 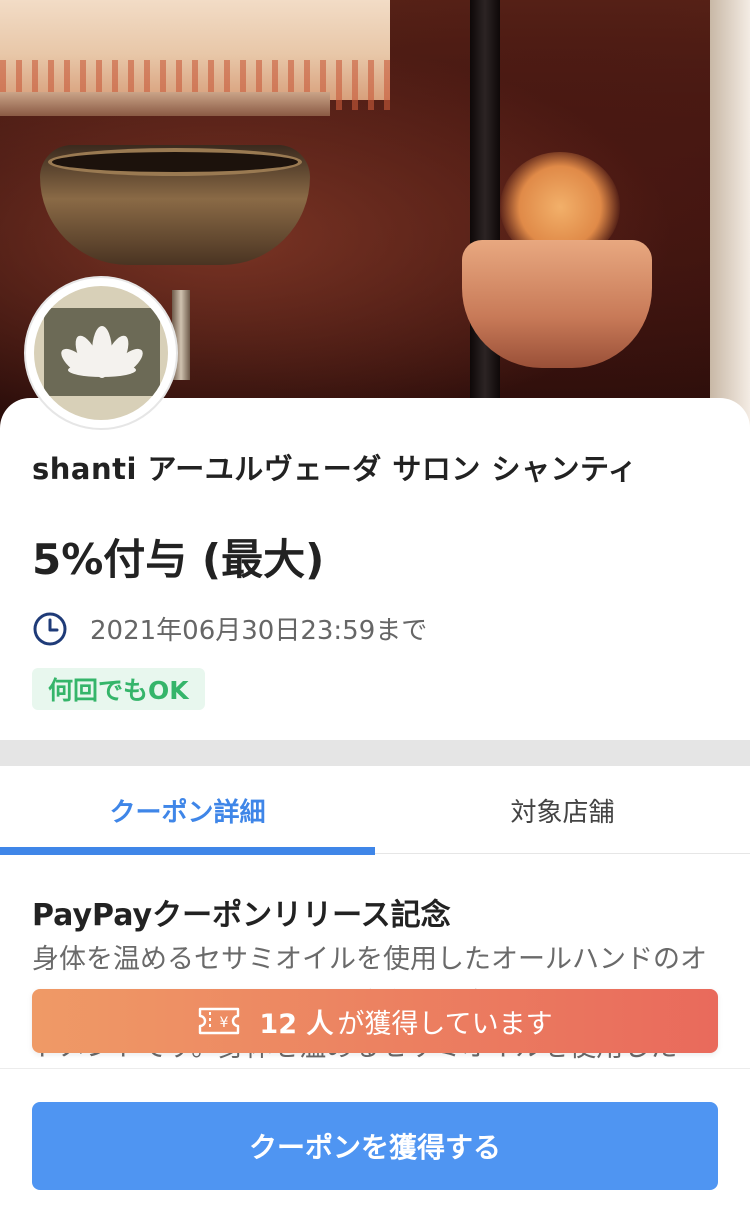 I want to click on repeat-ok-badge: 何回でもOK, so click(x=118, y=689).